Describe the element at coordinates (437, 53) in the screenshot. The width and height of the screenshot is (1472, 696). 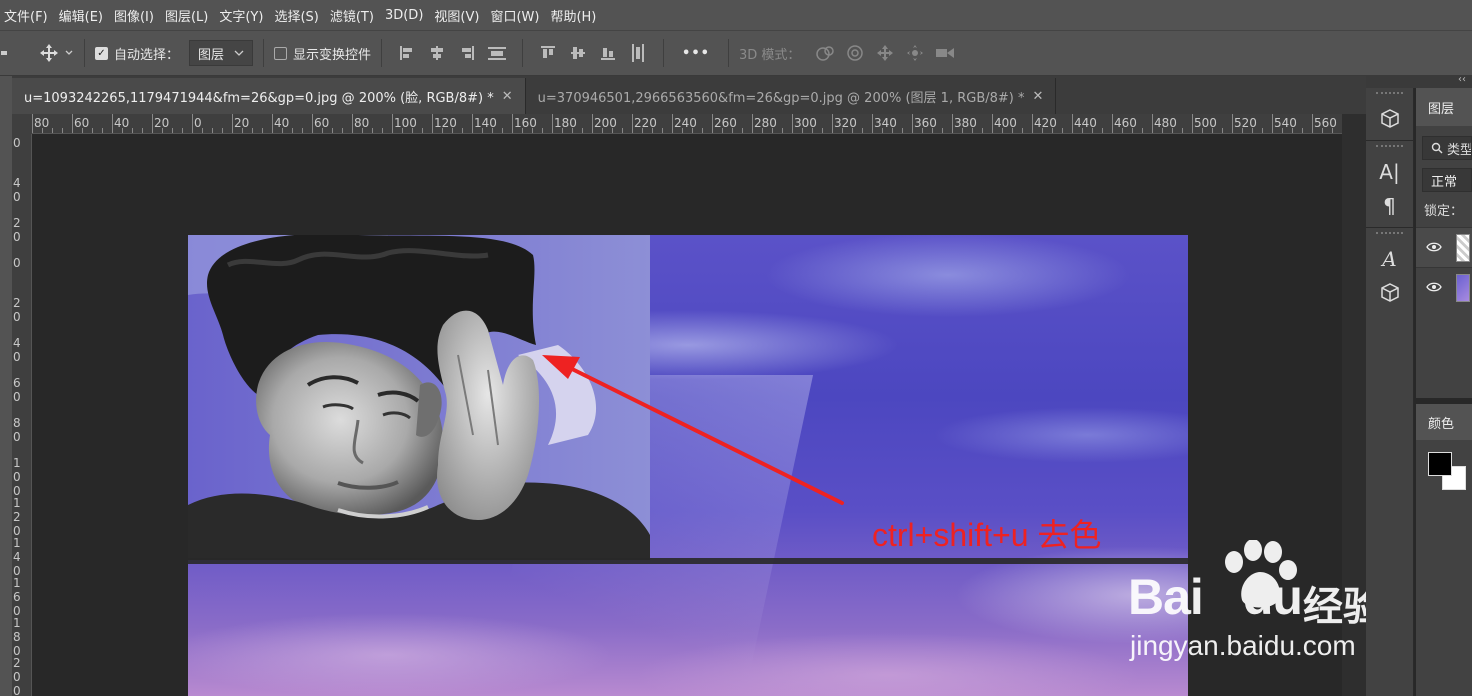
I see `align-hcenter-icon` at that location.